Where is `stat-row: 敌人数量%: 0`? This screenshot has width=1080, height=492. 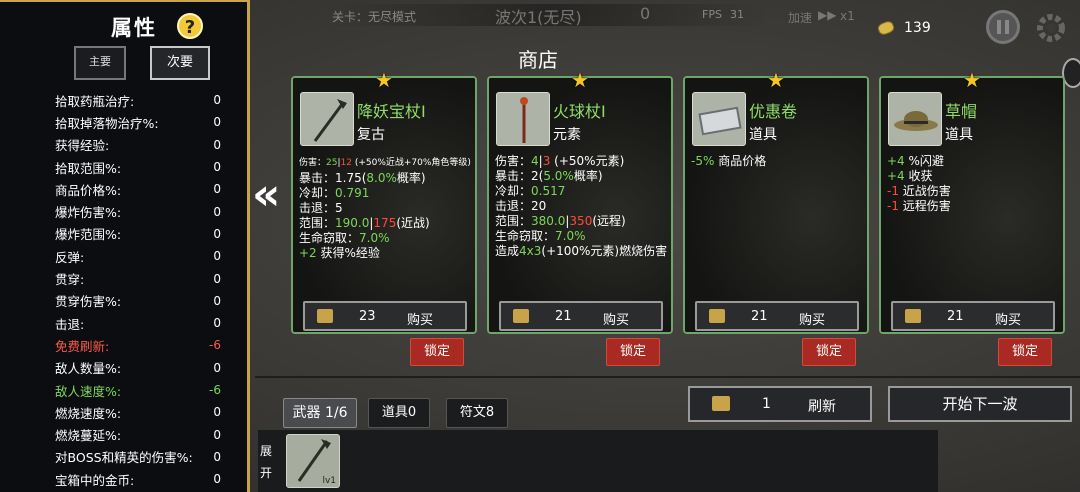
stat-row: 敌人数量%: 0 is located at coordinates (122, 368).